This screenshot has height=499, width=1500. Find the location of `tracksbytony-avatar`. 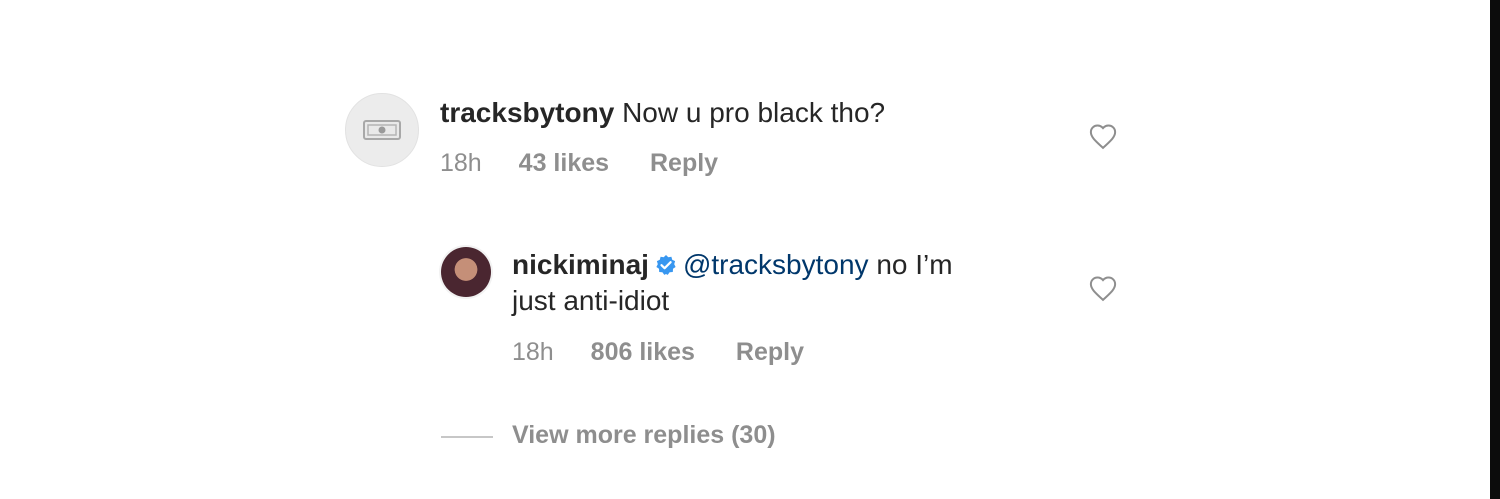

tracksbytony-avatar is located at coordinates (382, 130).